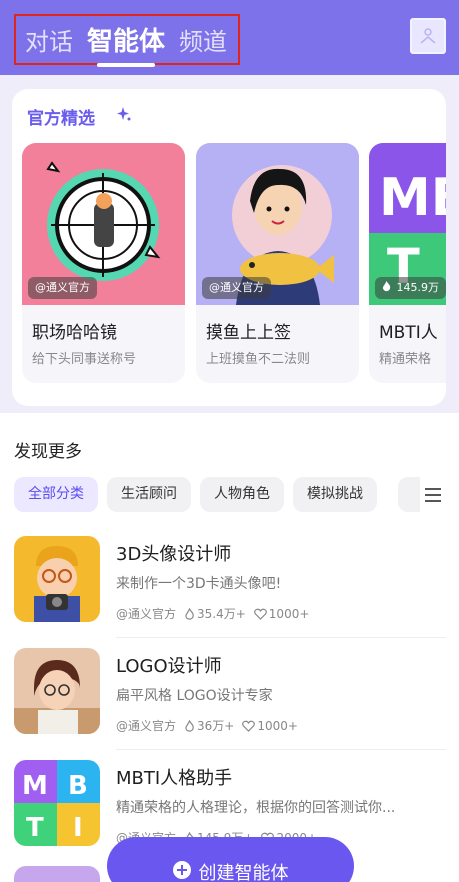 The width and height of the screenshot is (459, 882). What do you see at coordinates (78, 828) in the screenshot?
I see `svg-text: I` at bounding box center [78, 828].